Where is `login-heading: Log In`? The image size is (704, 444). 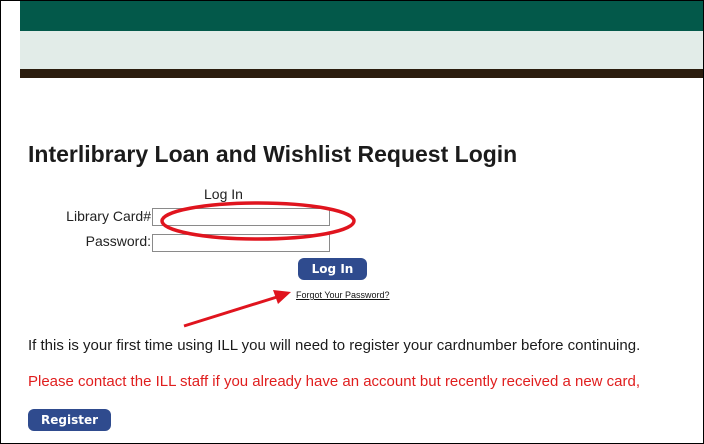 login-heading: Log In is located at coordinates (223, 194).